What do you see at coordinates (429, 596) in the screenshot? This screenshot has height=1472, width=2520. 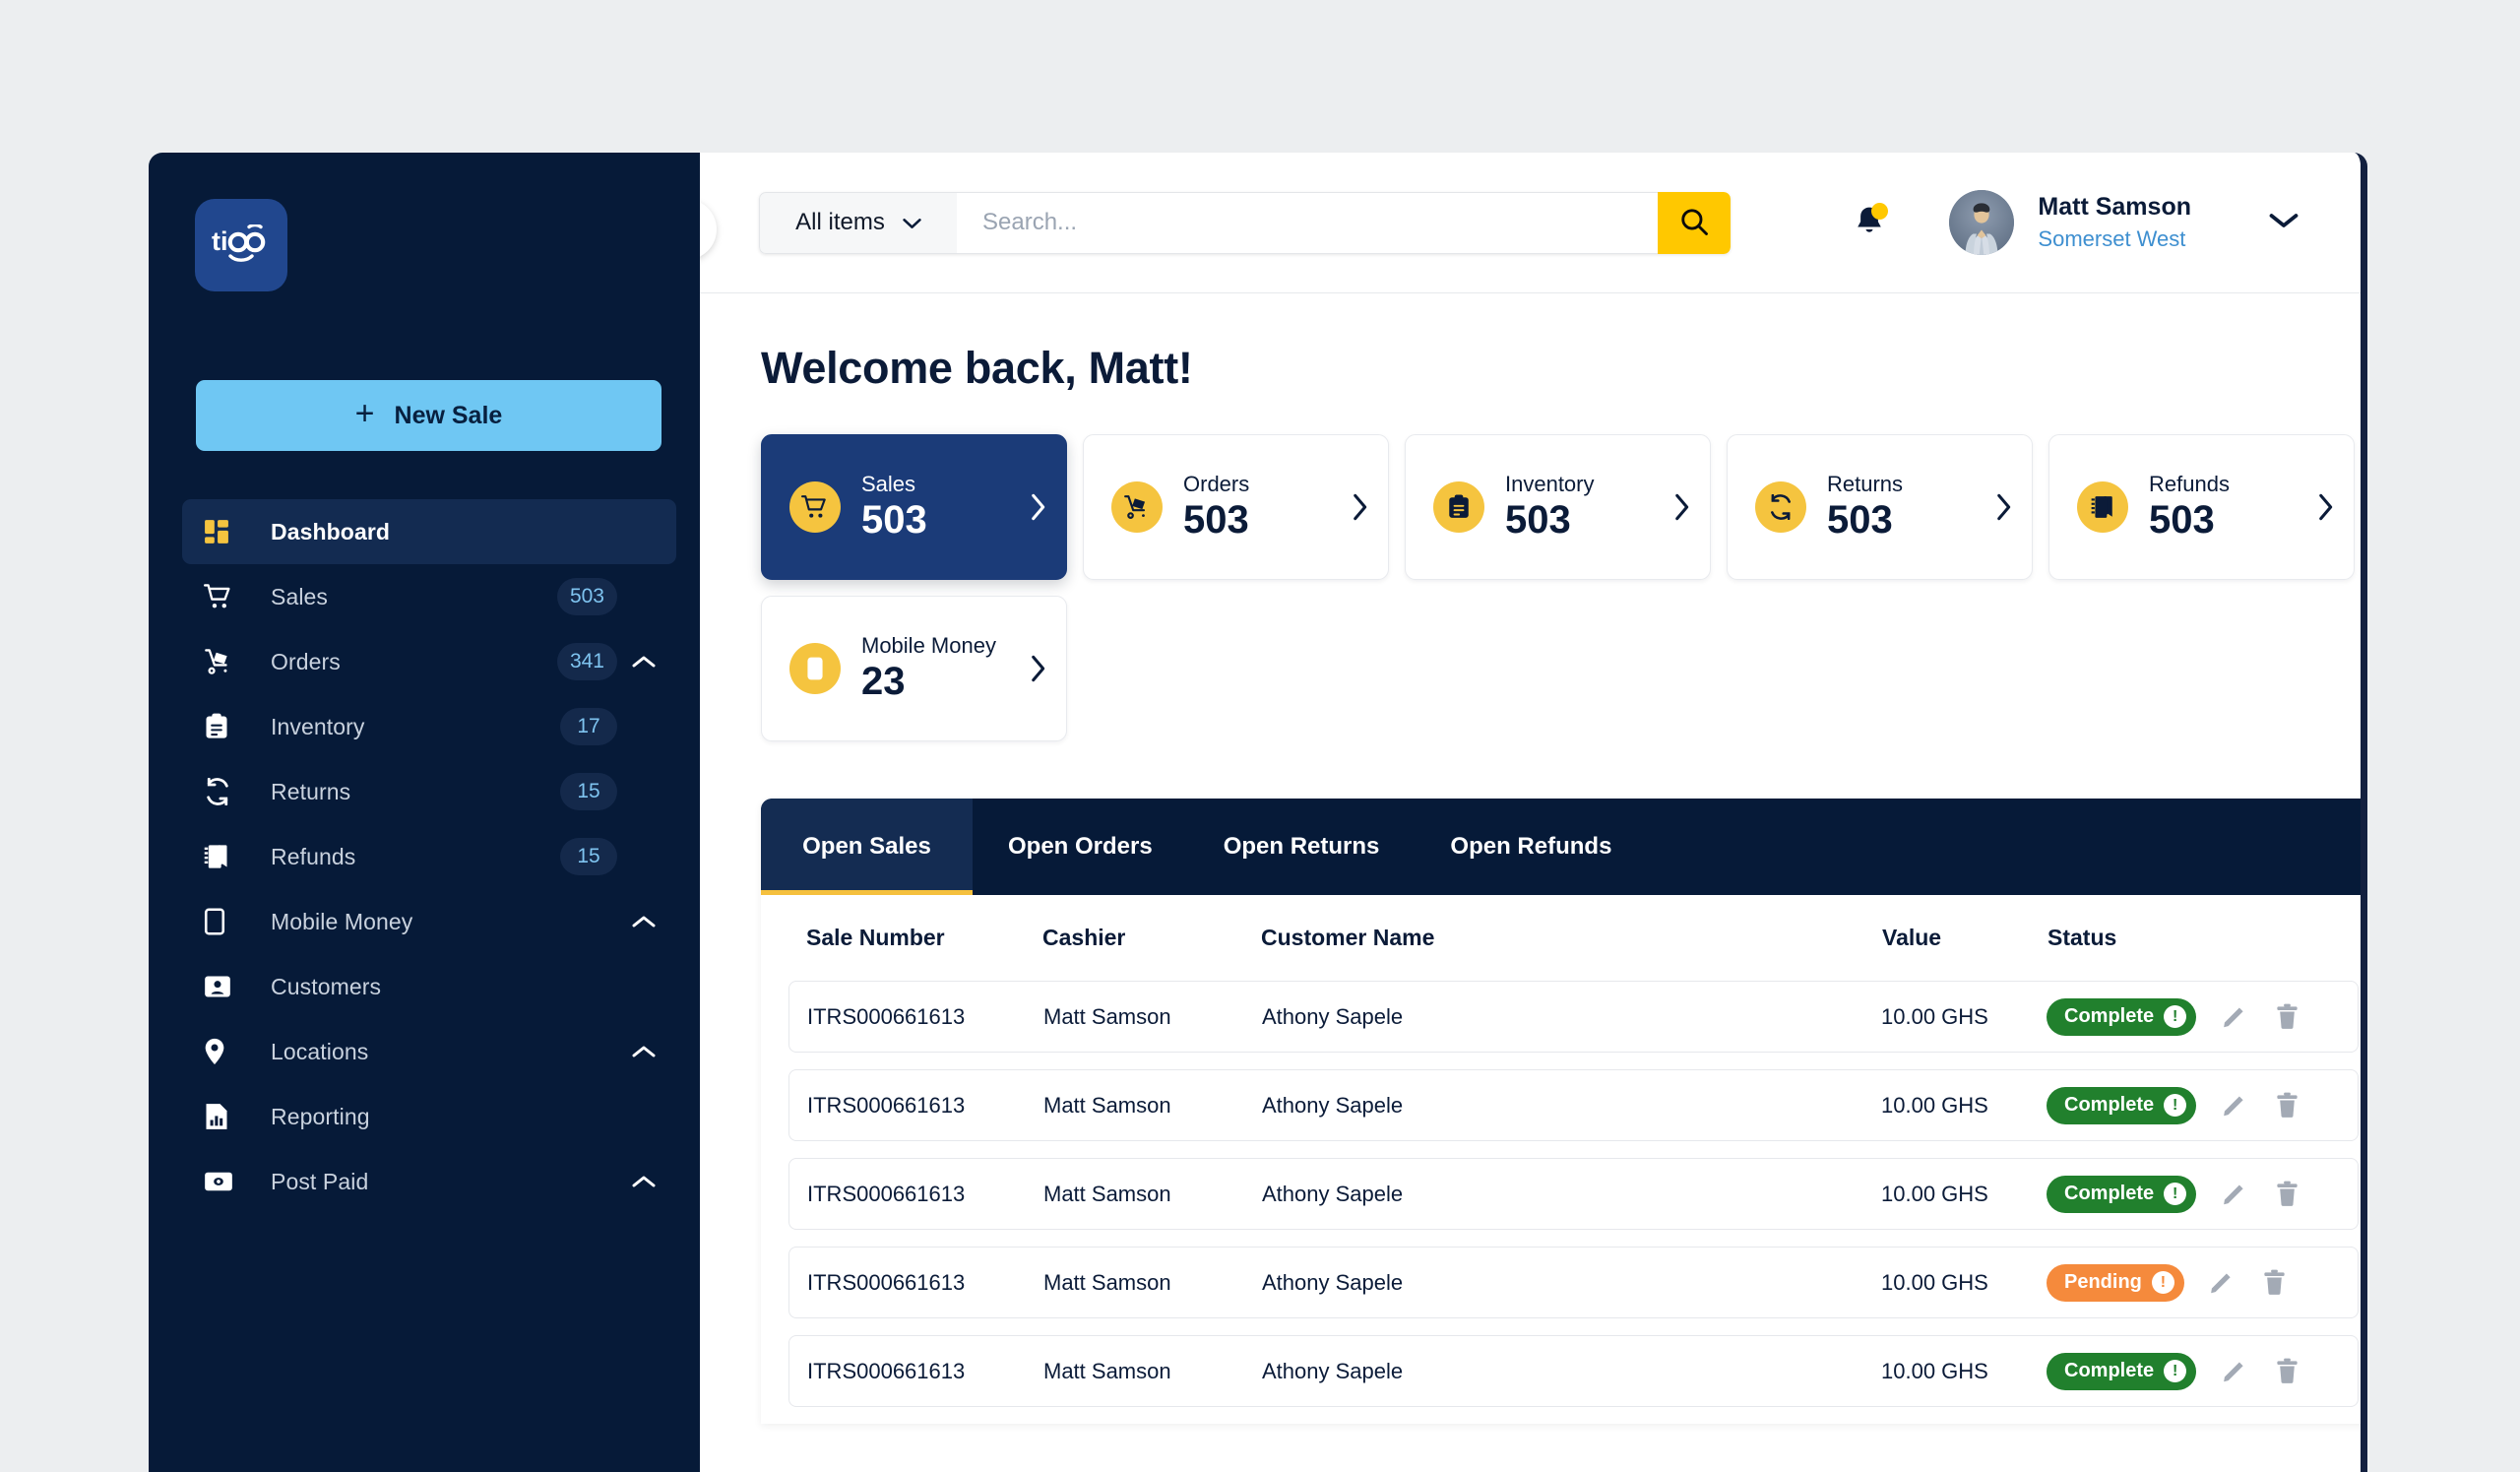 I see `sidebar-item-sales: Sales 503` at bounding box center [429, 596].